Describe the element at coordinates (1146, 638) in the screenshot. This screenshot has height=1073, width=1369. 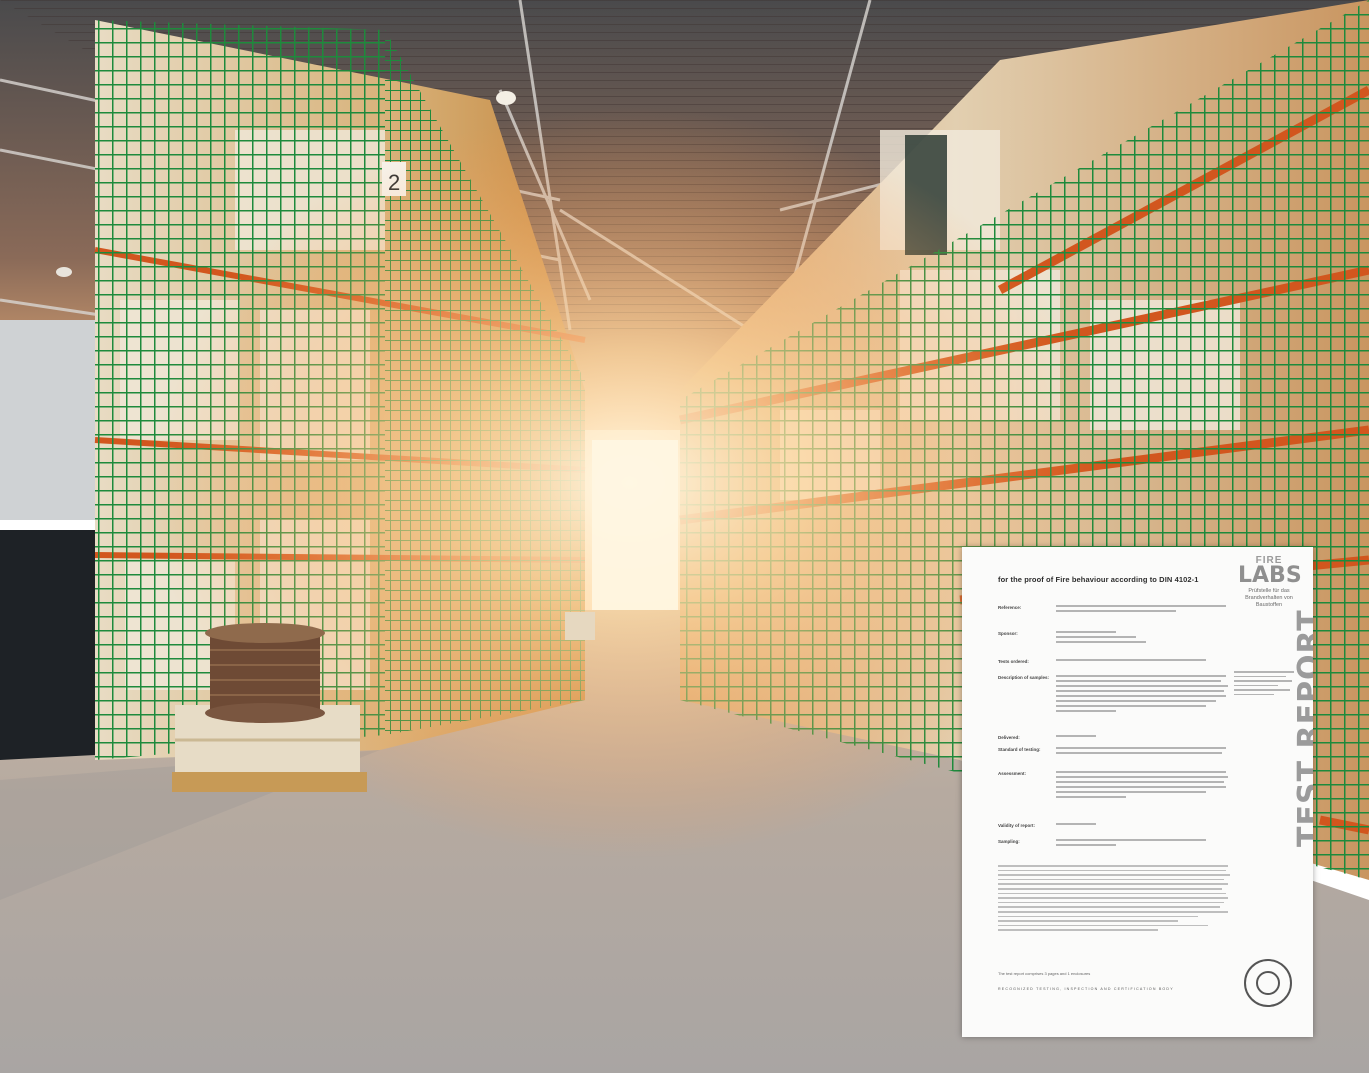
I see `field-sponsor-value` at that location.